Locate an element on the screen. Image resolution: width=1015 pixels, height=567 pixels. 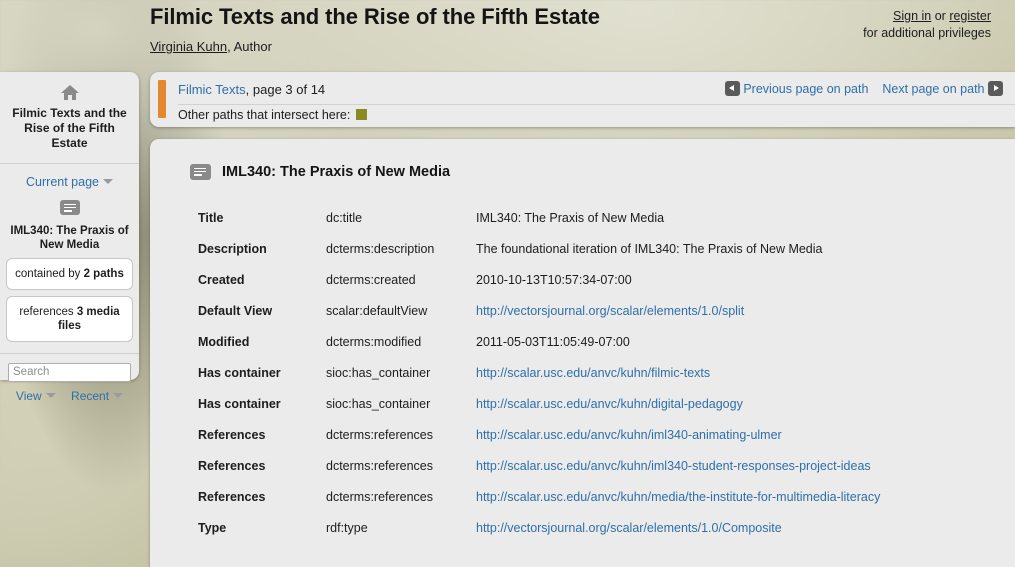
references-prefix: references is located at coordinates (48, 312).